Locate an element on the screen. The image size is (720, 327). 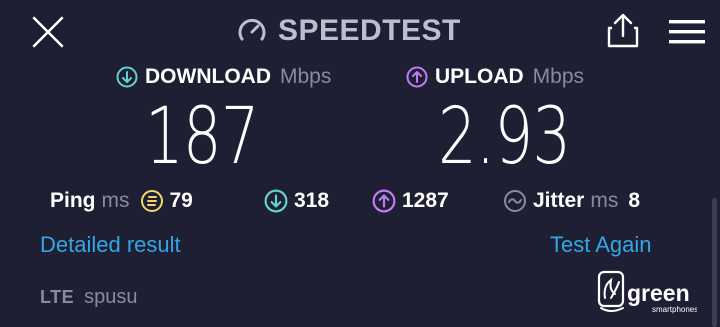
jitter-icon is located at coordinates (515, 201).